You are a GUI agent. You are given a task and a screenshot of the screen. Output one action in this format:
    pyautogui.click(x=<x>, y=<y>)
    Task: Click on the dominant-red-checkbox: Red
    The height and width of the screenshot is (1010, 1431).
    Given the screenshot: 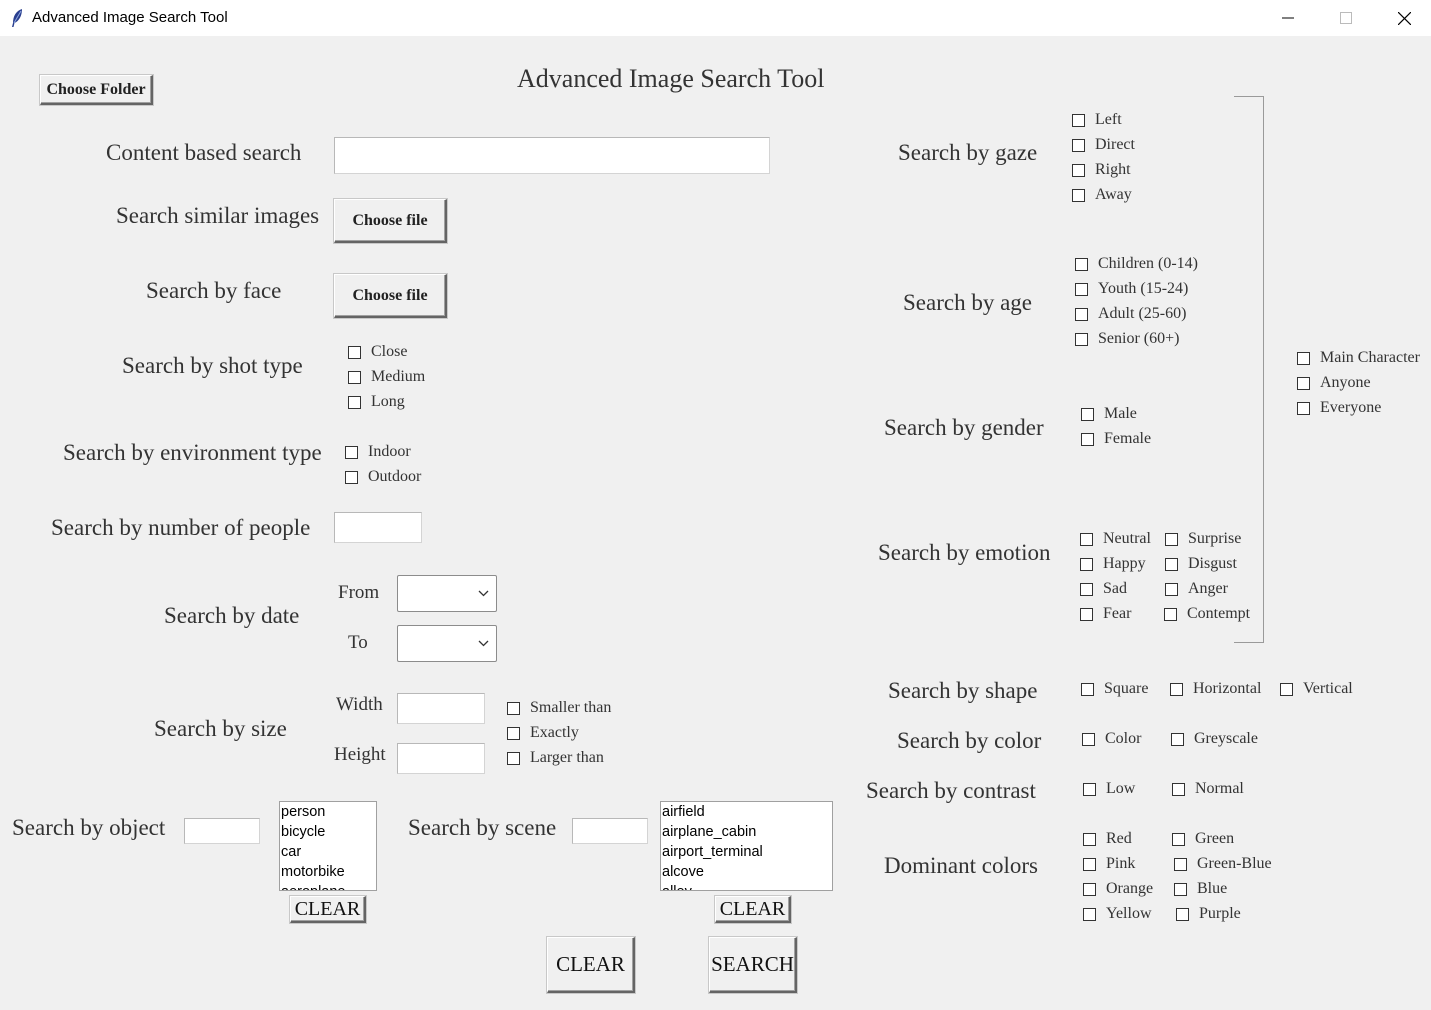 What is the action you would take?
    pyautogui.click(x=1107, y=839)
    